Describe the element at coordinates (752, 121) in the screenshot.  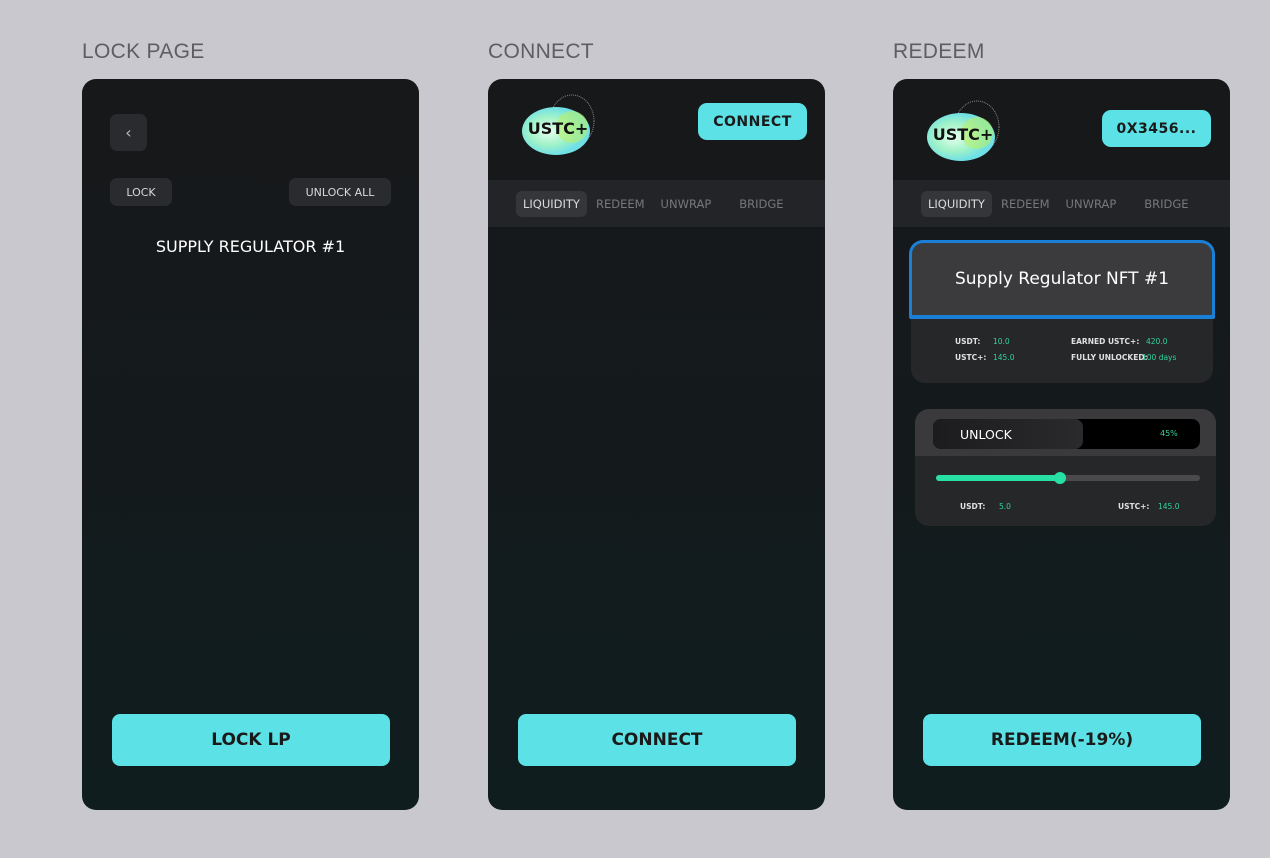
I see `connect-top-button: CONNECT` at that location.